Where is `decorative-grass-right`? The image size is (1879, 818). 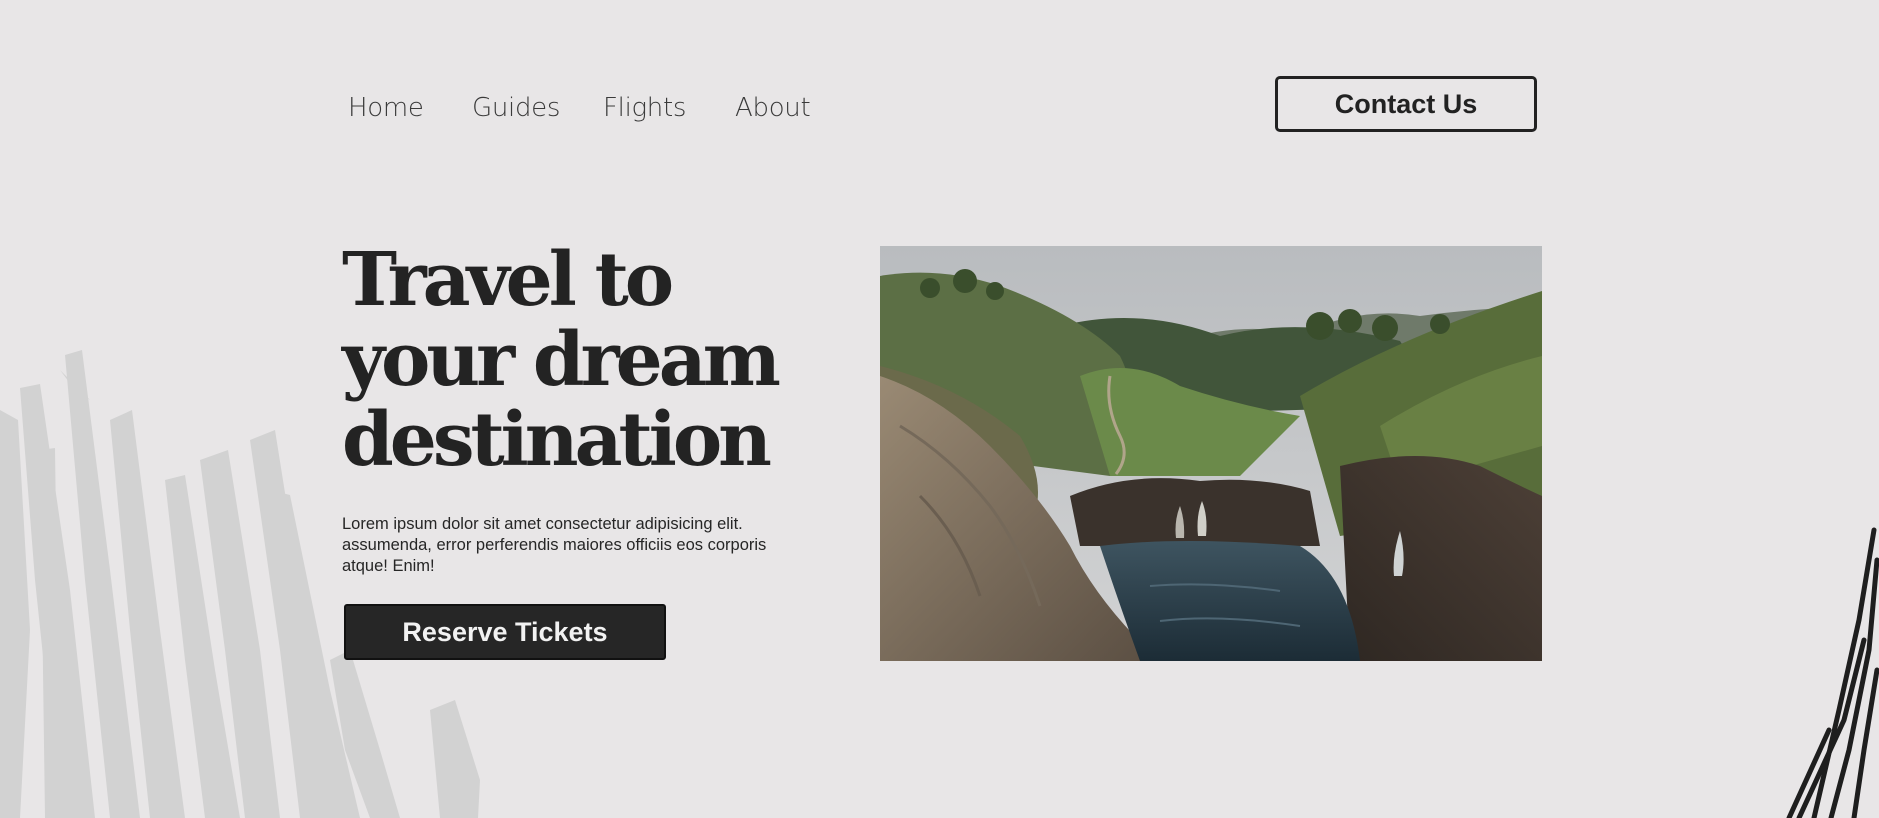 decorative-grass-right is located at coordinates (1832, 672).